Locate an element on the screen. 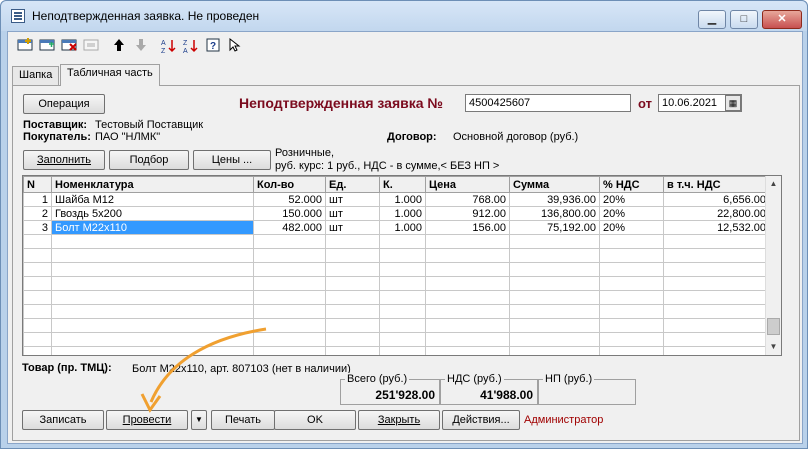 The width and height of the screenshot is (808, 449). move-down-icon is located at coordinates (141, 47).